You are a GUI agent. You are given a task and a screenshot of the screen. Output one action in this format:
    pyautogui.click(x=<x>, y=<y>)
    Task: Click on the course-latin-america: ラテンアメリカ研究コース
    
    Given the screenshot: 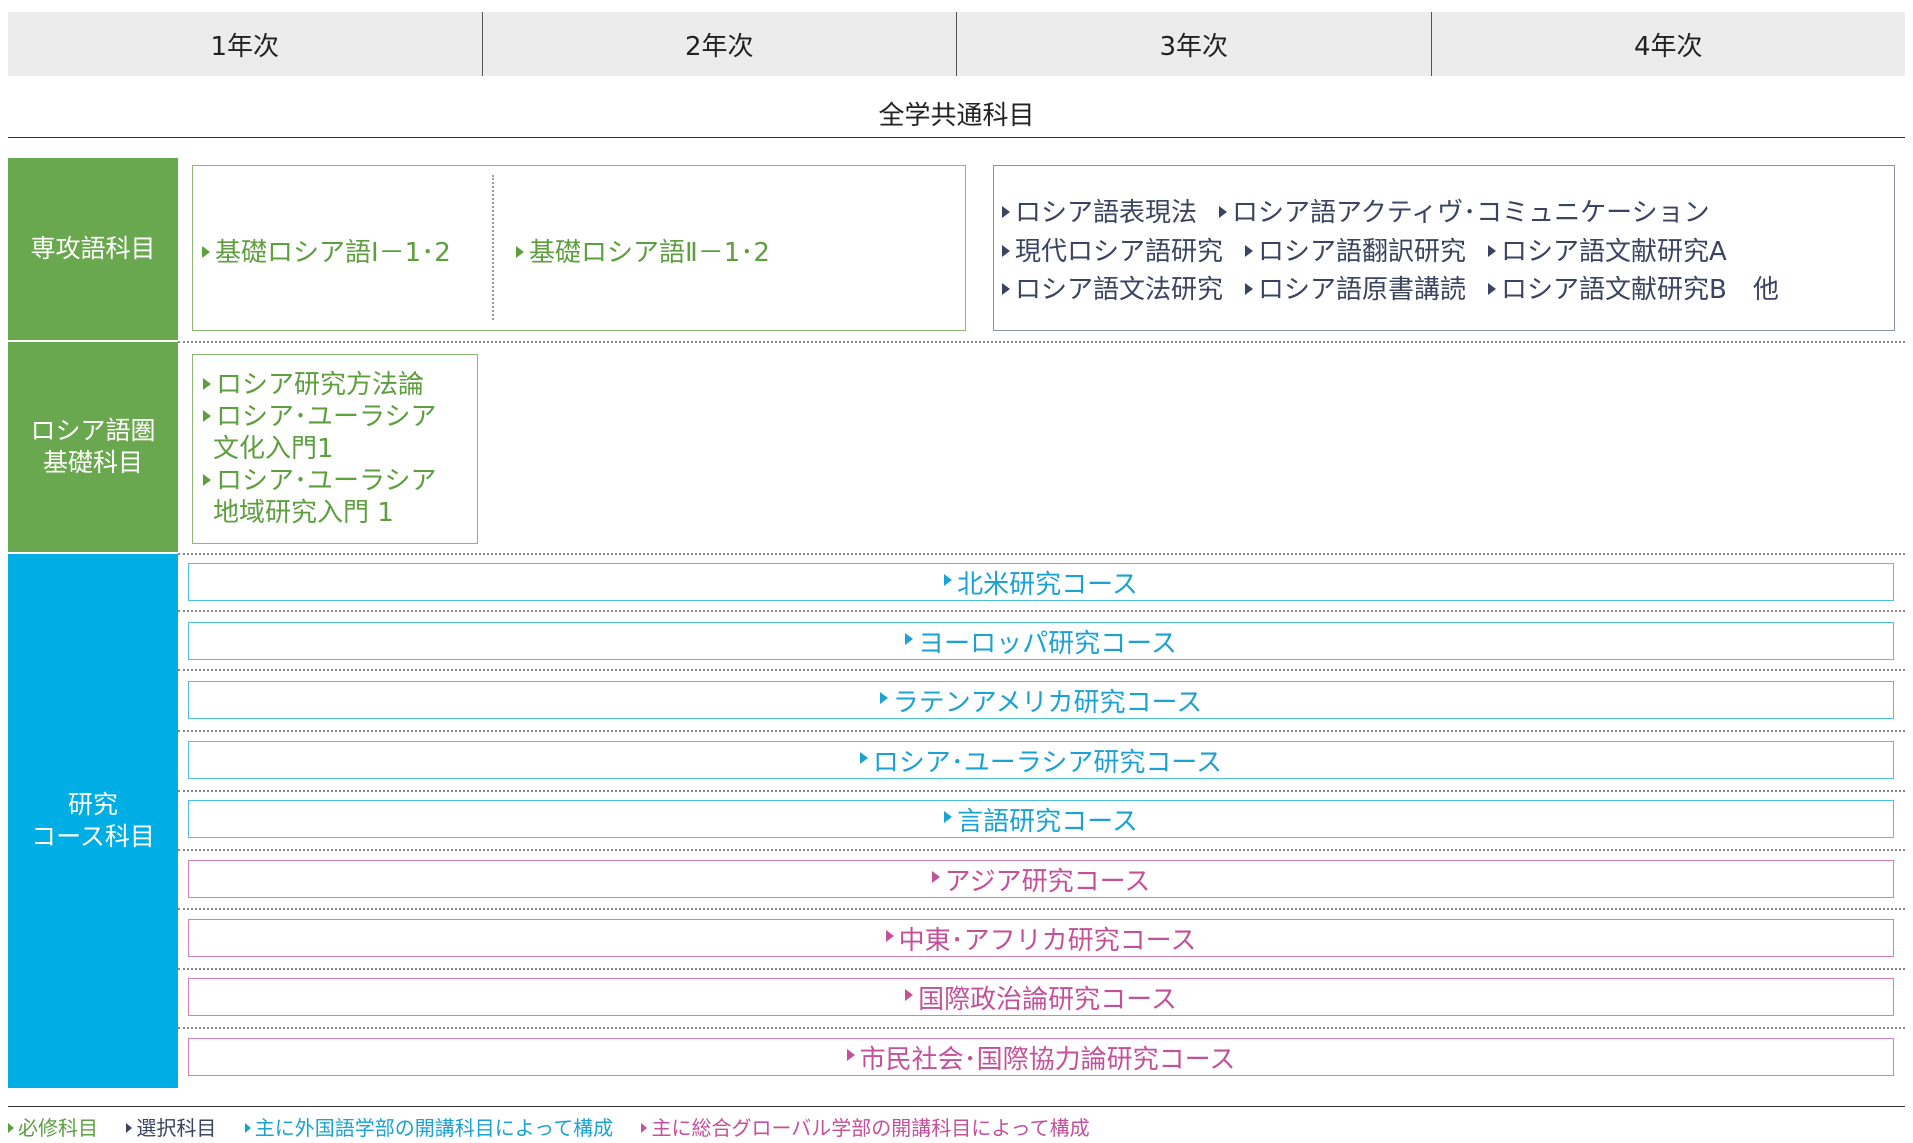 What is the action you would take?
    pyautogui.click(x=1041, y=700)
    